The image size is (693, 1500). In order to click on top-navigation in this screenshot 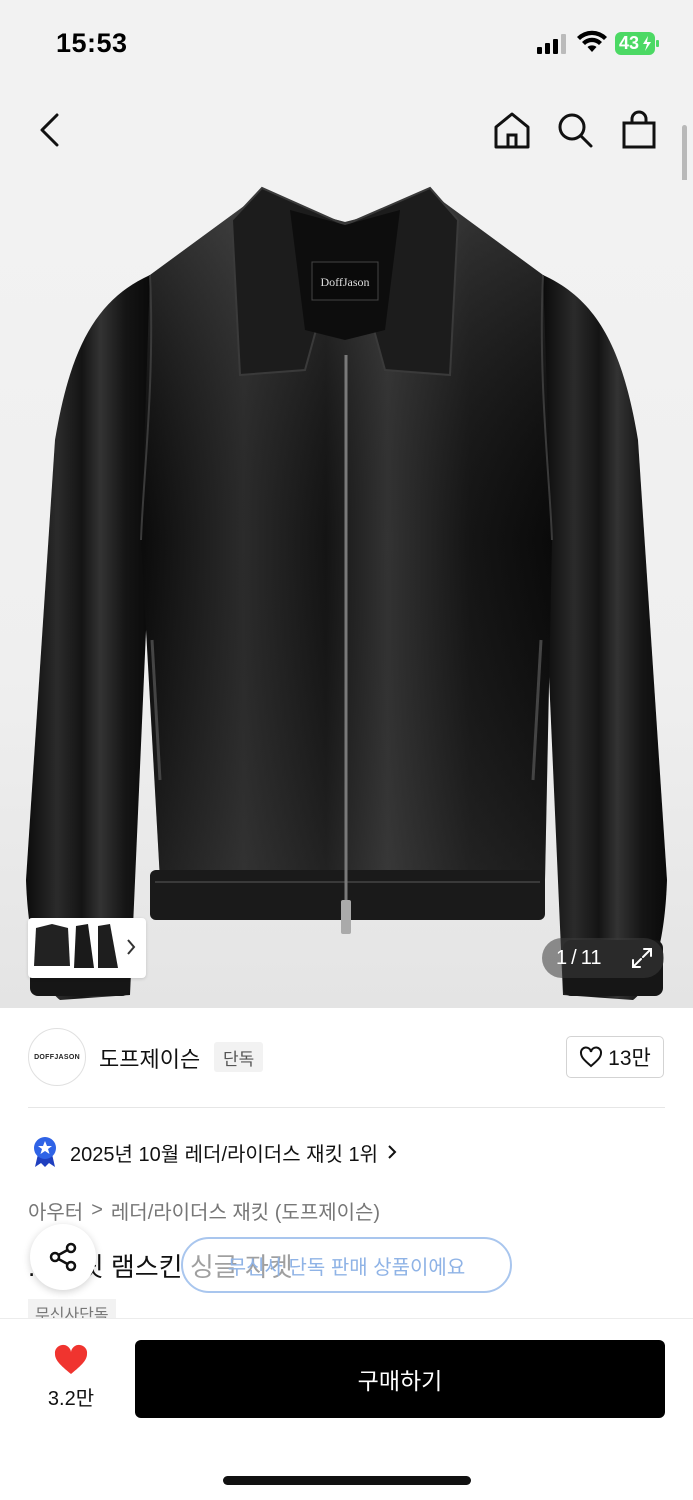, I will do `click(346, 135)`.